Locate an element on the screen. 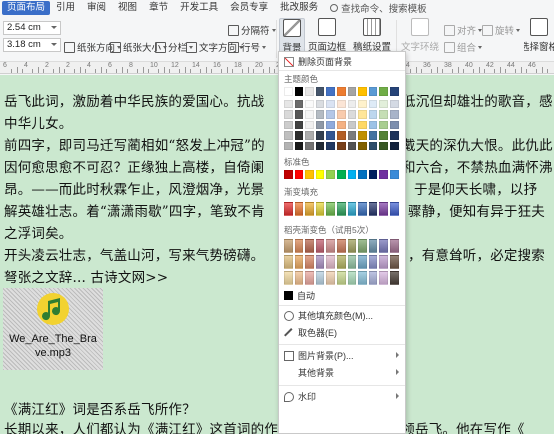 The width and height of the screenshot is (554, 434). tab-developer: 开发工具 is located at coordinates (199, 8).